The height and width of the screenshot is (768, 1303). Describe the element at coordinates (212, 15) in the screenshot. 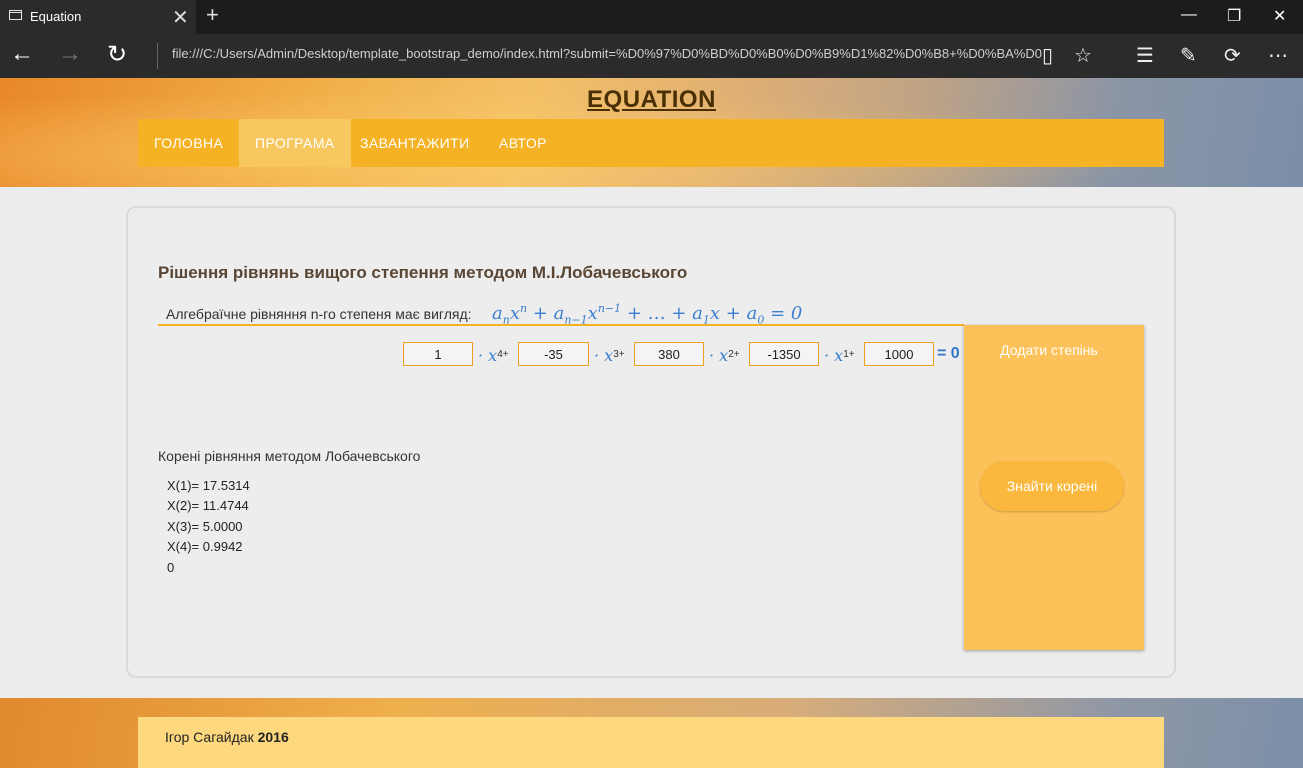

I see `new-tab-button: +` at that location.